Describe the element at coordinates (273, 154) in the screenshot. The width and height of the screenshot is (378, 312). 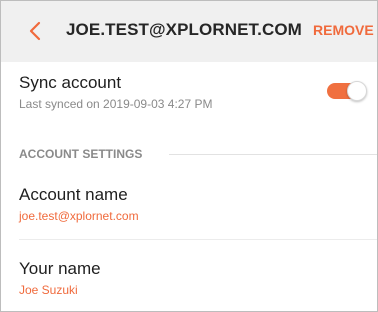
I see `section-divider` at that location.